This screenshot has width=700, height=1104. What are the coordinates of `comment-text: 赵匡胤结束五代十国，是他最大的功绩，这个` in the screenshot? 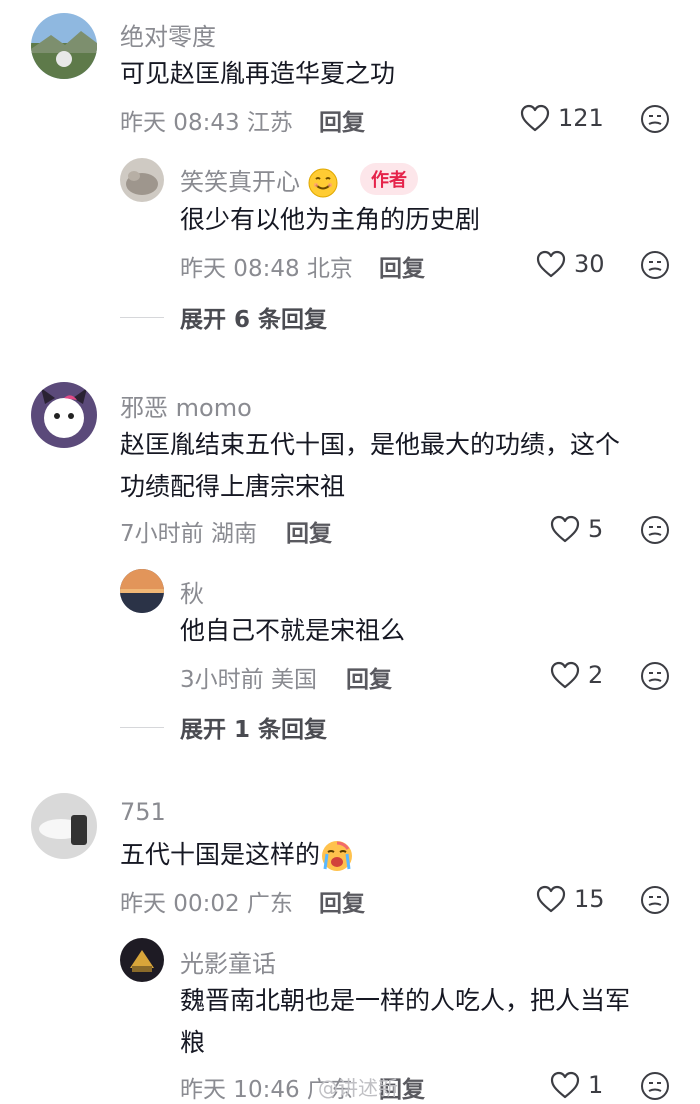 It's located at (370, 444).